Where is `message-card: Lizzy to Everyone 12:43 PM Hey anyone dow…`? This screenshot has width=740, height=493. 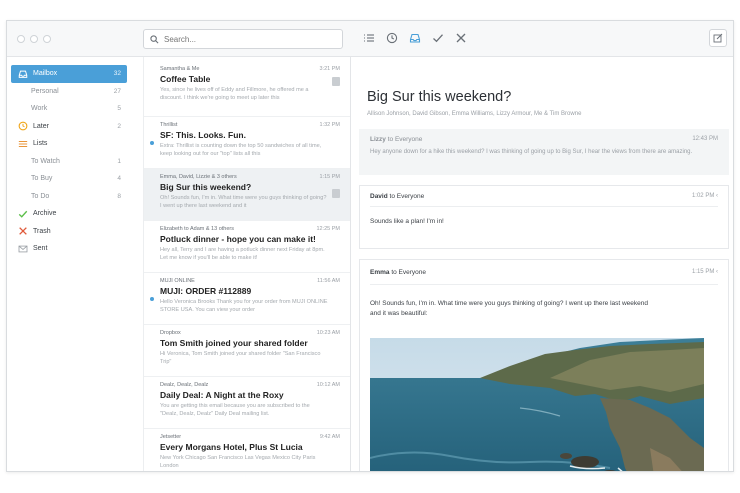
message-card: Lizzy to Everyone 12:43 PM Hey anyone dow… is located at coordinates (544, 152).